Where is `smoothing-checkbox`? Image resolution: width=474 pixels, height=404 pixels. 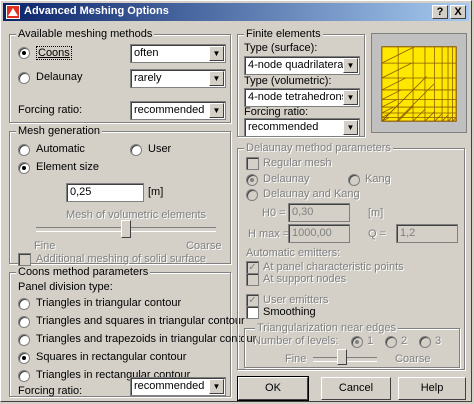
smoothing-checkbox is located at coordinates (252, 312).